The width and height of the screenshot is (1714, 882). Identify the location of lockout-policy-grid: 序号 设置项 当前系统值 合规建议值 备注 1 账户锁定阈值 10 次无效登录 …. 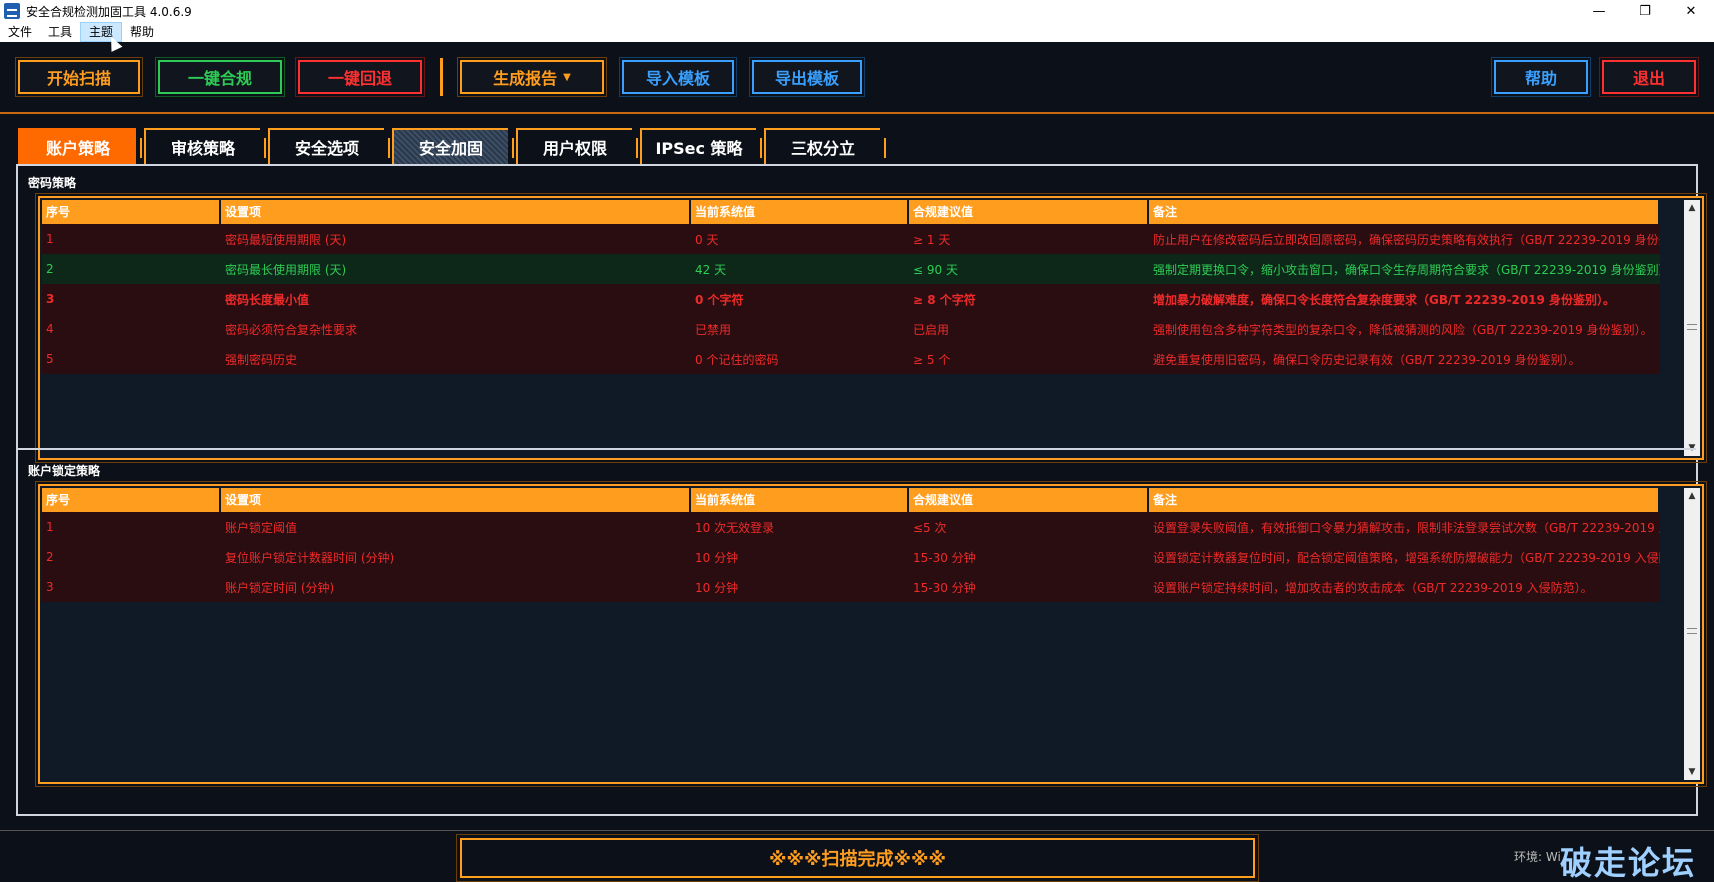
(851, 545).